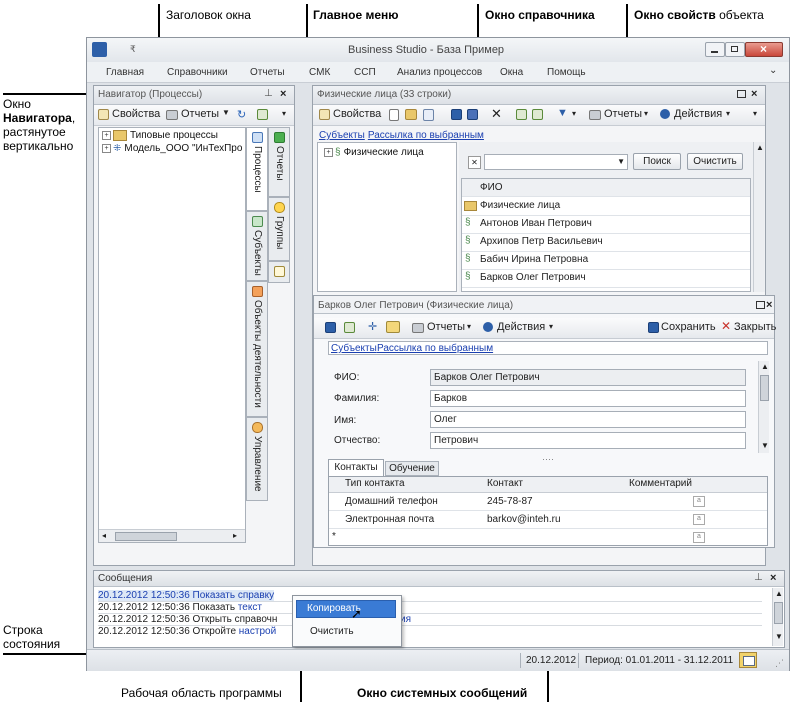 The width and height of the screenshot is (792, 707). I want to click on grid-row: § Барков Олег Петрович, so click(606, 278).